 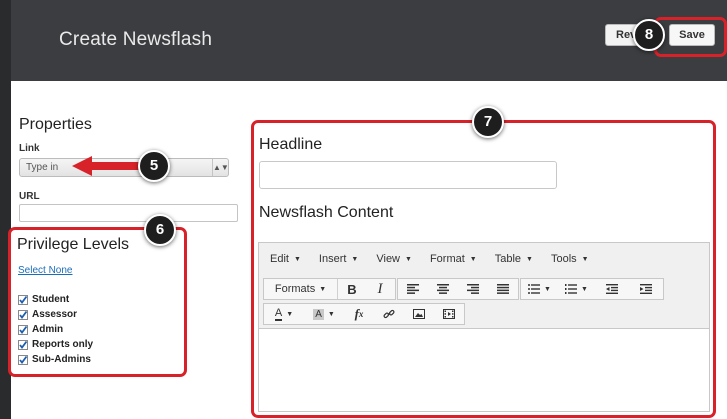 What do you see at coordinates (488, 122) in the screenshot?
I see `step-marker-7: 7` at bounding box center [488, 122].